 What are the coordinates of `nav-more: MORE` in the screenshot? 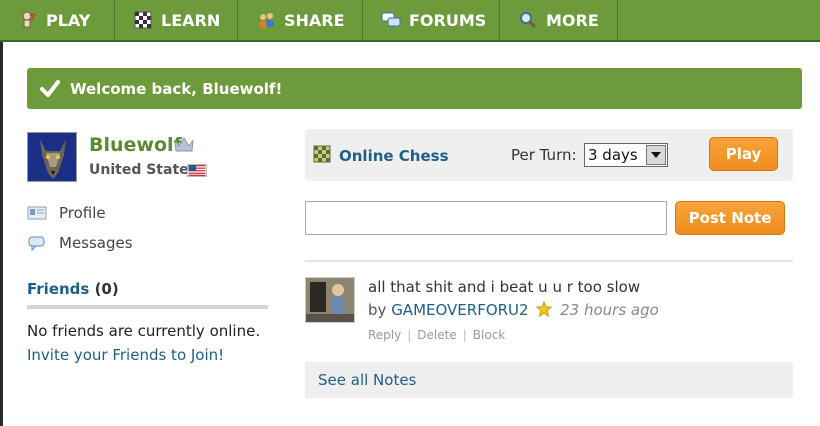 It's located at (559, 20).